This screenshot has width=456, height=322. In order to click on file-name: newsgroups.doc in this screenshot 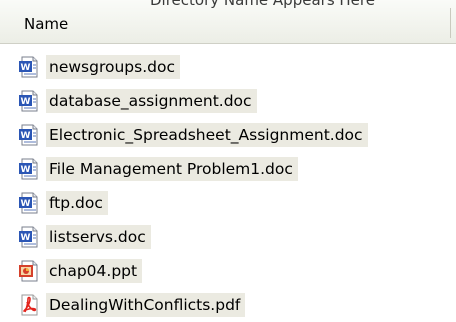, I will do `click(113, 67)`.